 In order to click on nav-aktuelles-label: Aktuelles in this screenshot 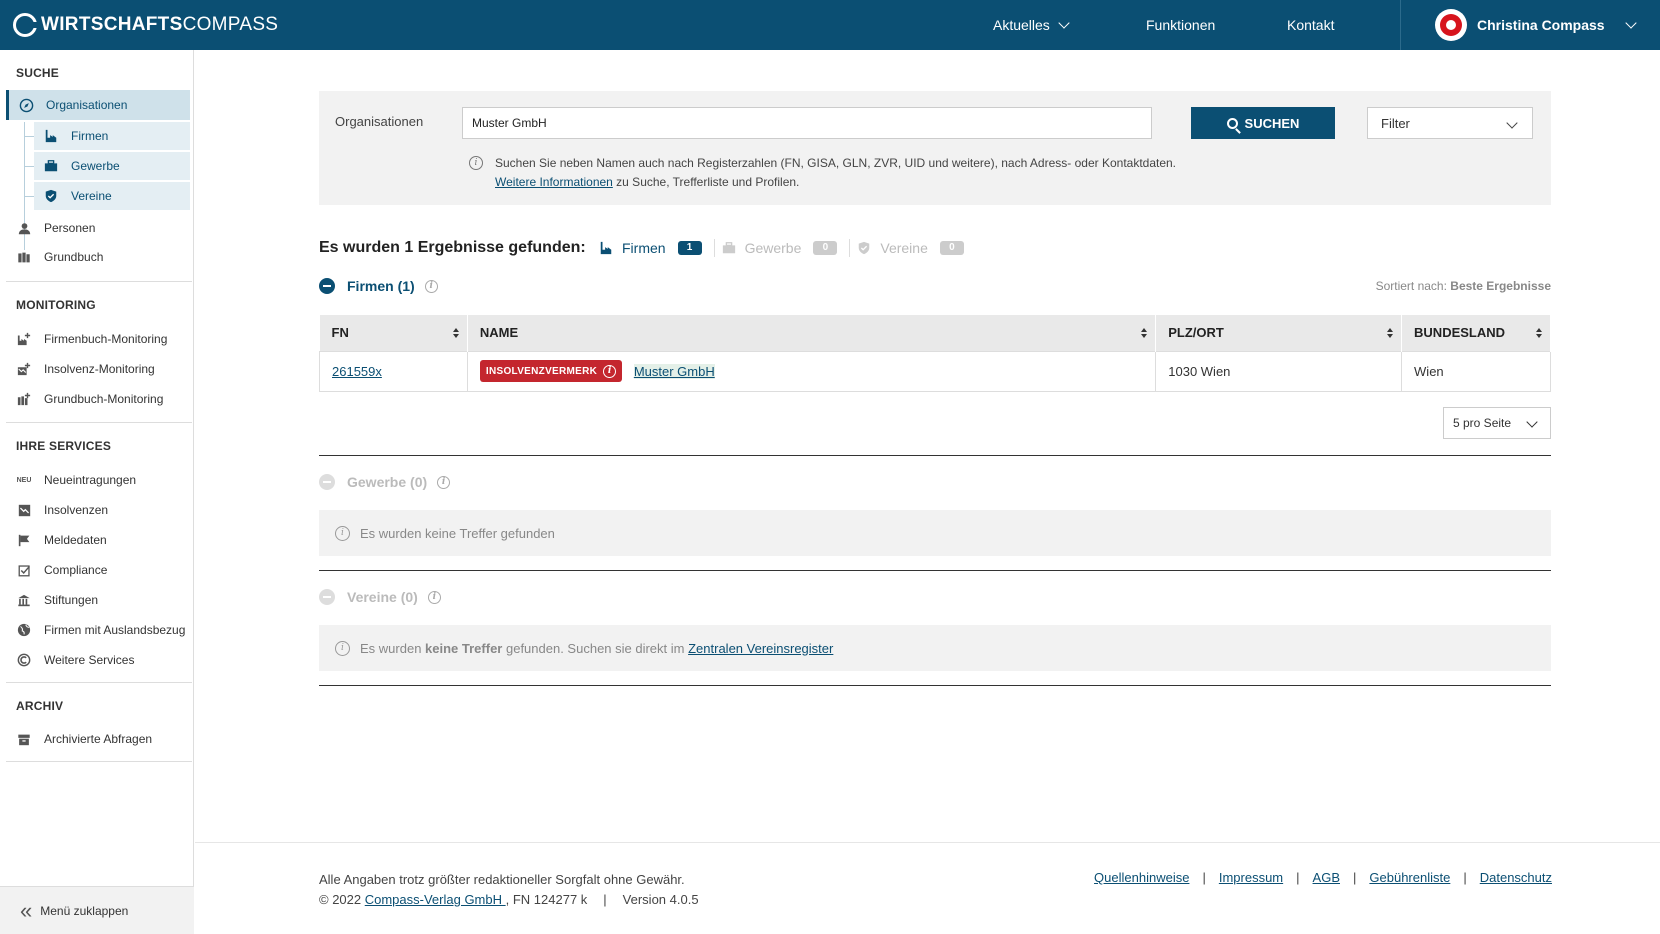, I will do `click(1021, 25)`.